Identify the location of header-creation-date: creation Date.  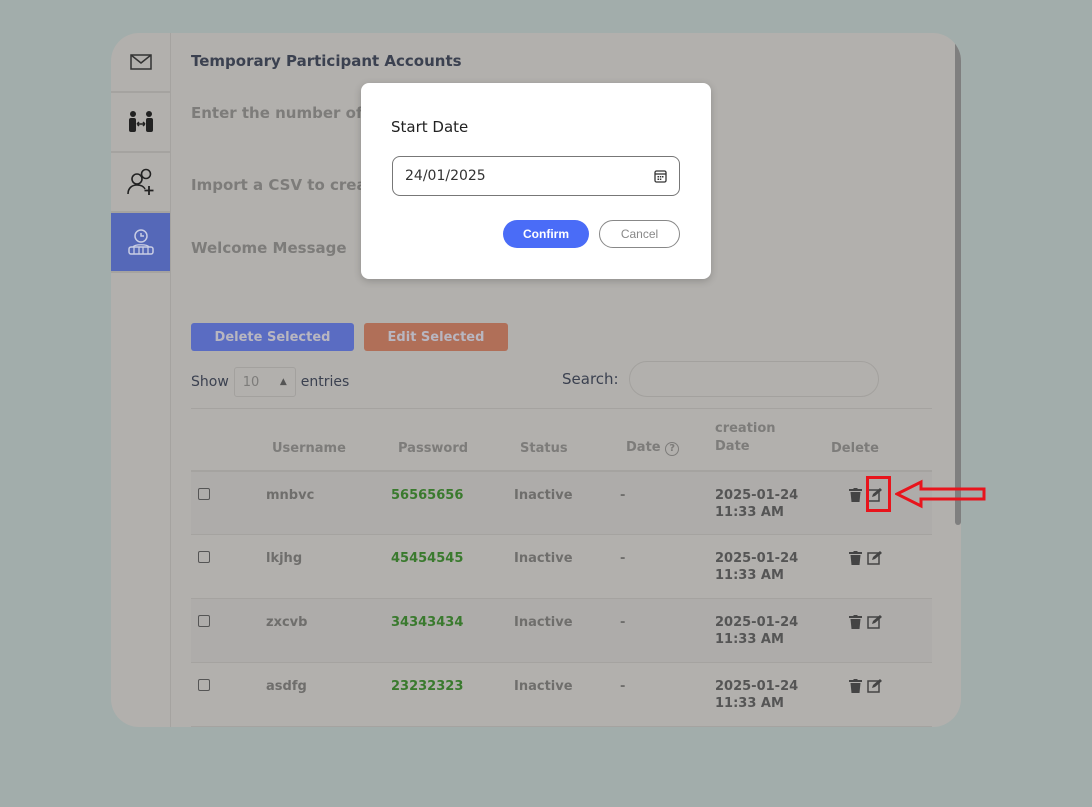
(773, 440).